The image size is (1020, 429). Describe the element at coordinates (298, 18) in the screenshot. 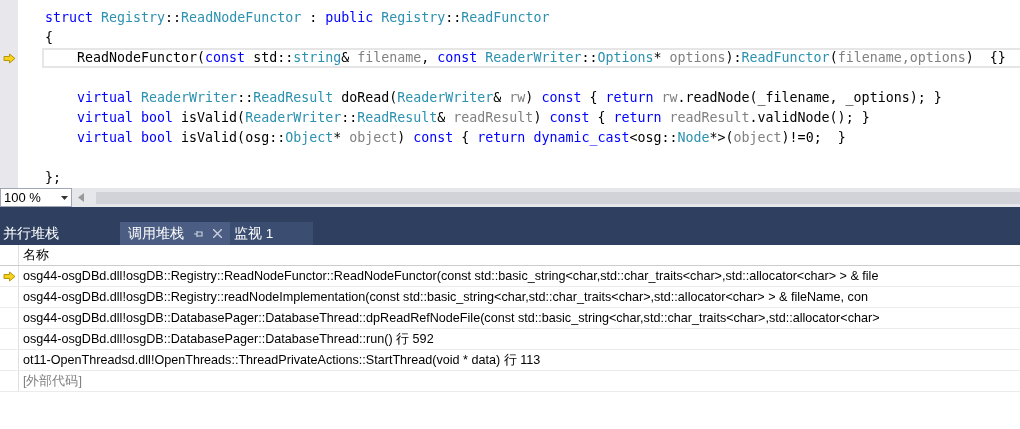

I see `code-line: struct Registry::ReadNodeFunctor : public Registry::ReadFunctor` at that location.